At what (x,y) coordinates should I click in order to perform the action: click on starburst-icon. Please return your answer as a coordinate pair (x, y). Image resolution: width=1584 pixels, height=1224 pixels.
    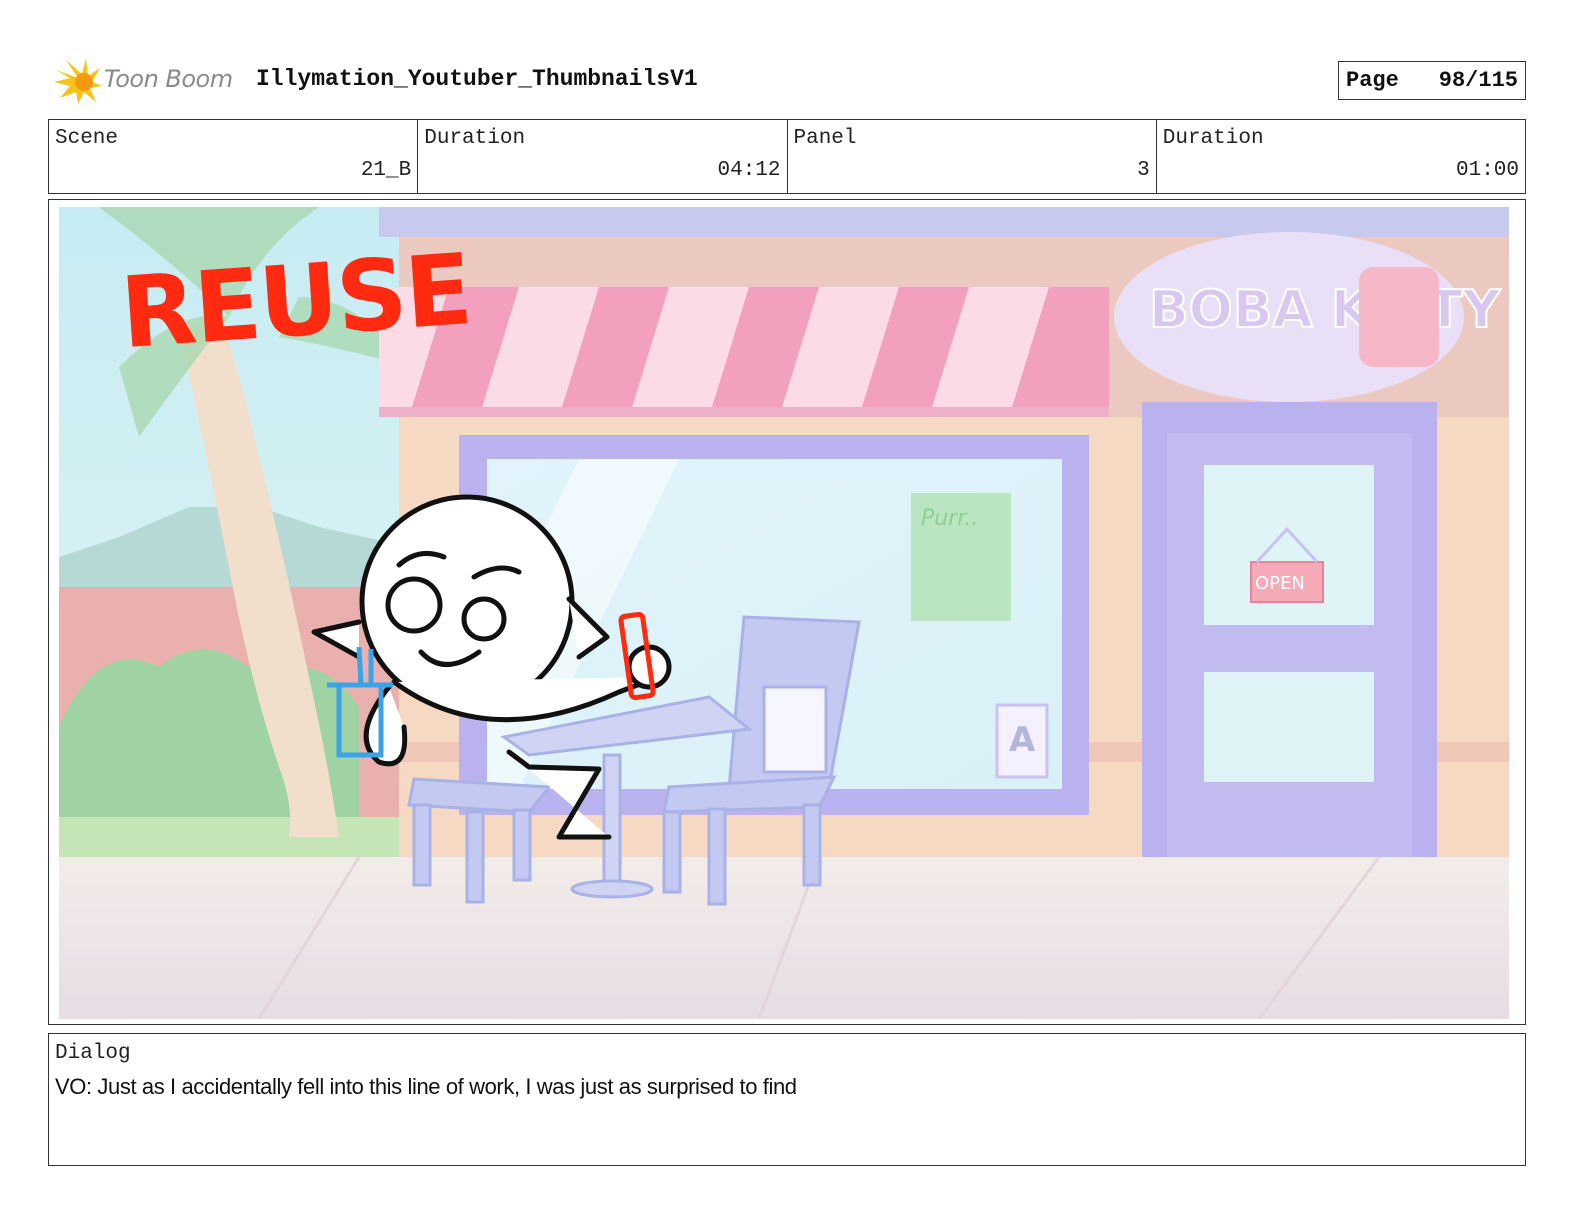
    Looking at the image, I should click on (78, 81).